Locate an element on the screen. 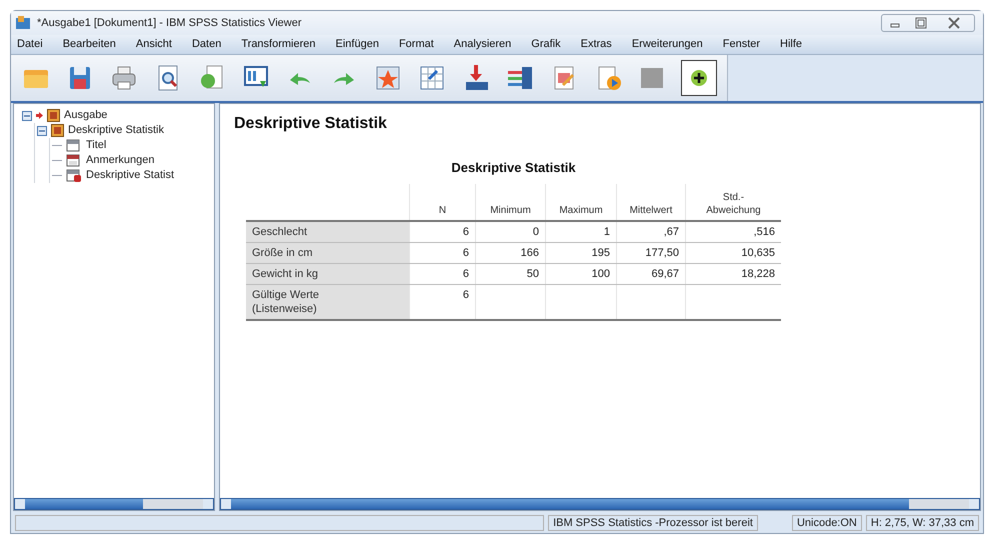 This screenshot has height=544, width=994. outline-item: Deskriptive Statistik is located at coordinates (116, 130).